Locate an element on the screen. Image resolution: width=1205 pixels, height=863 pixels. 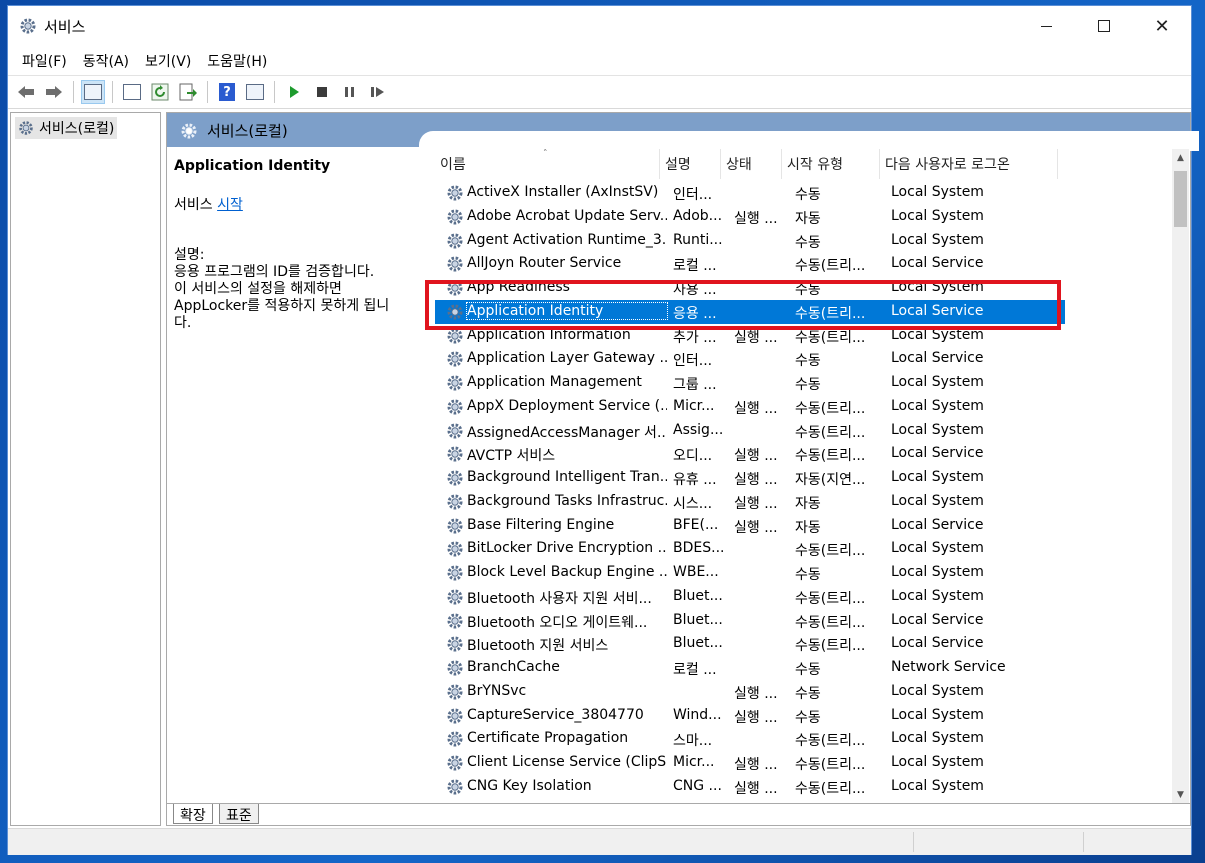
menu-action: 동작(A) is located at coordinates (106, 61).